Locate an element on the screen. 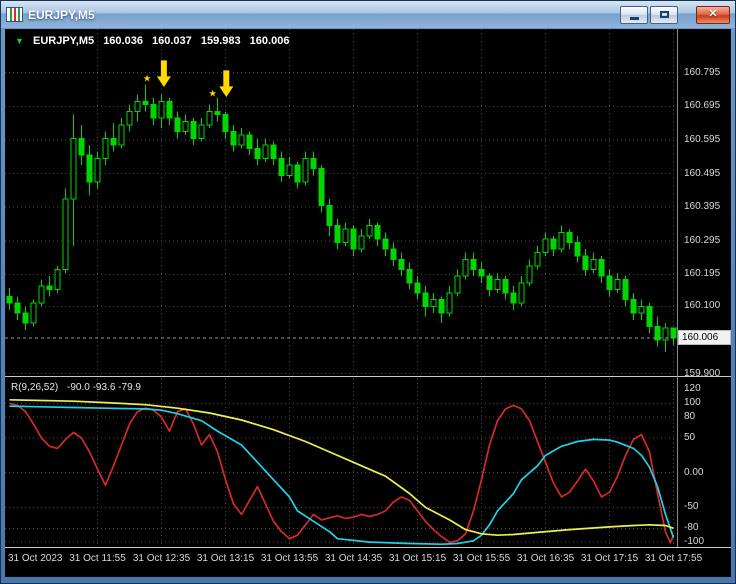 The image size is (736, 584). price-axis-label: 159.900 is located at coordinates (702, 373).